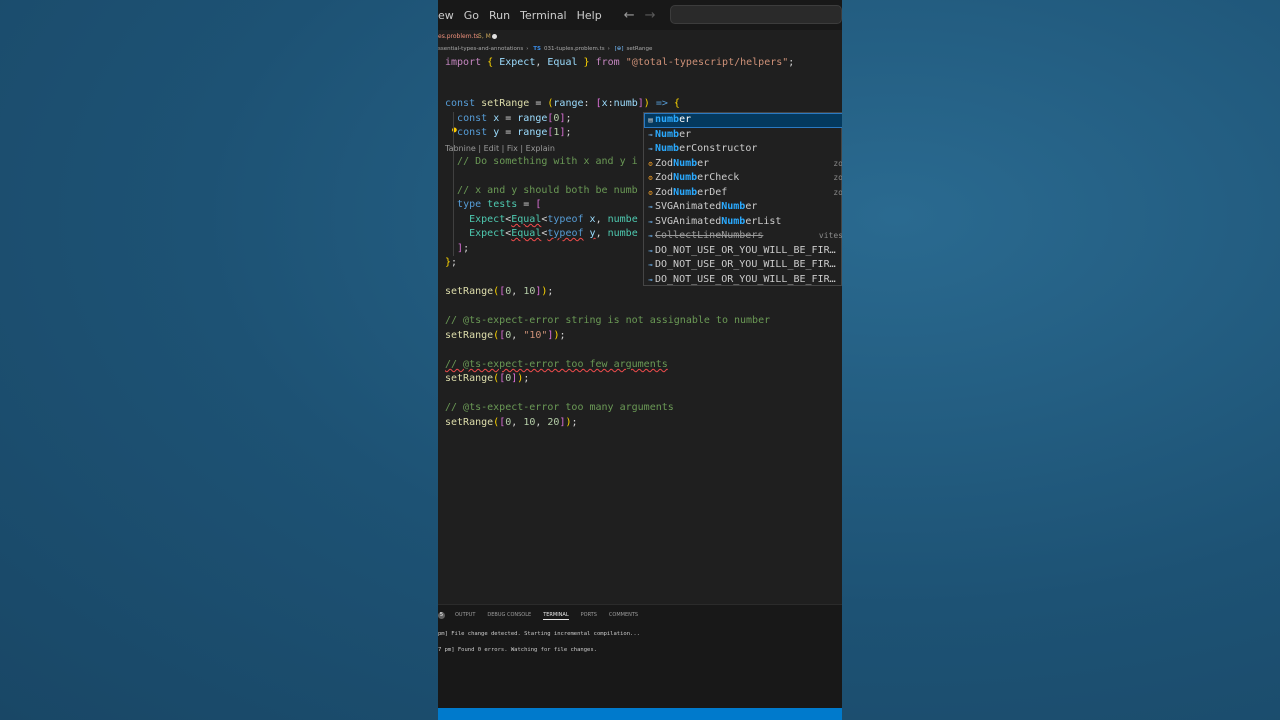 This screenshot has width=1280, height=720. Describe the element at coordinates (756, 14) in the screenshot. I see `command-center-search` at that location.